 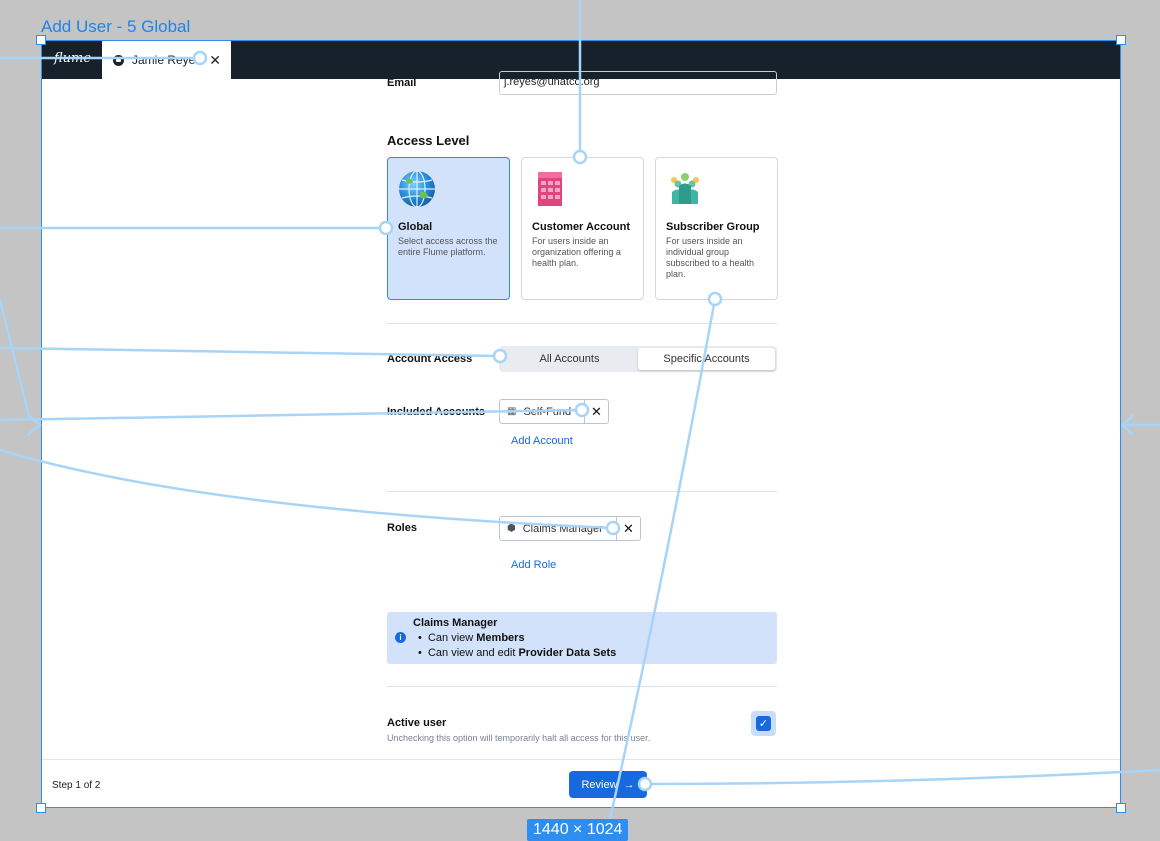 I want to click on footer-bar: Step 1 of 2 Review →, so click(x=581, y=783).